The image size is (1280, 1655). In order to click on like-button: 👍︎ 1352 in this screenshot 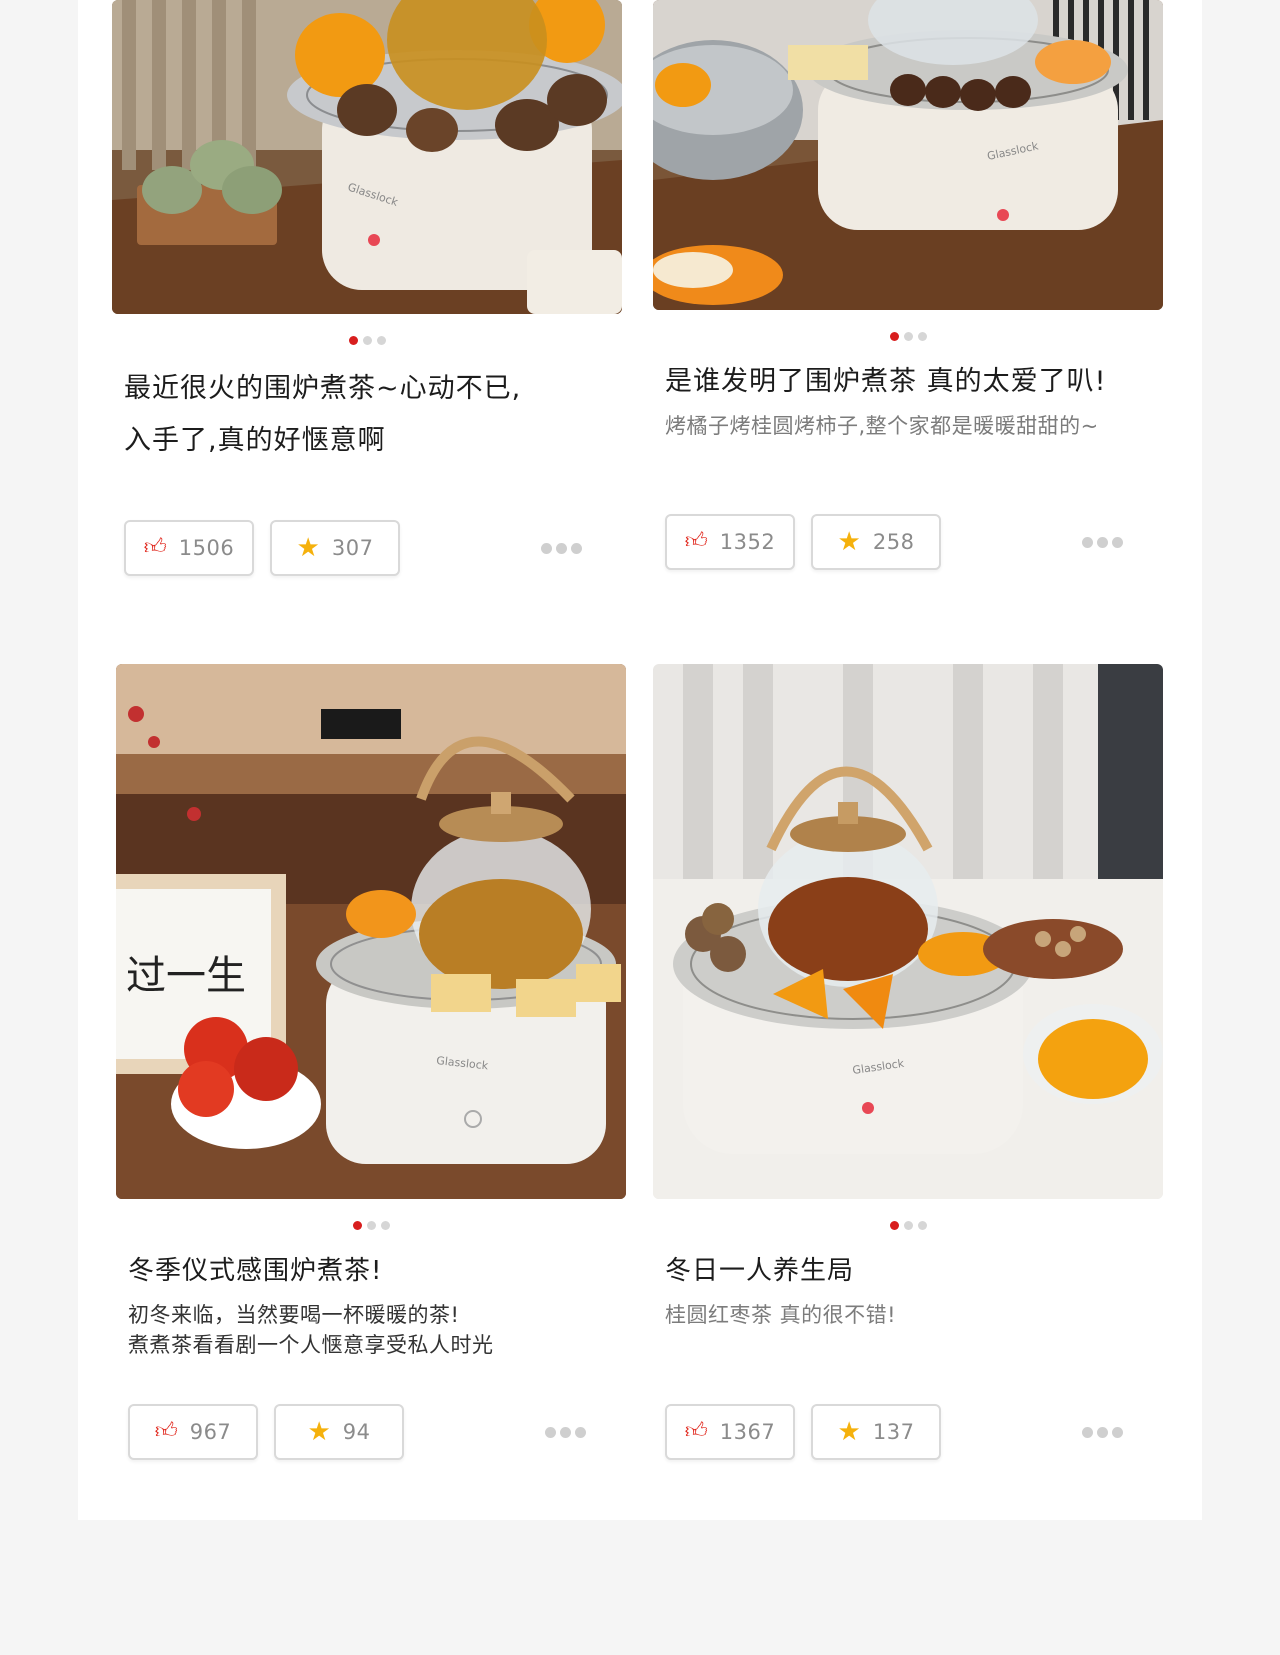, I will do `click(730, 542)`.